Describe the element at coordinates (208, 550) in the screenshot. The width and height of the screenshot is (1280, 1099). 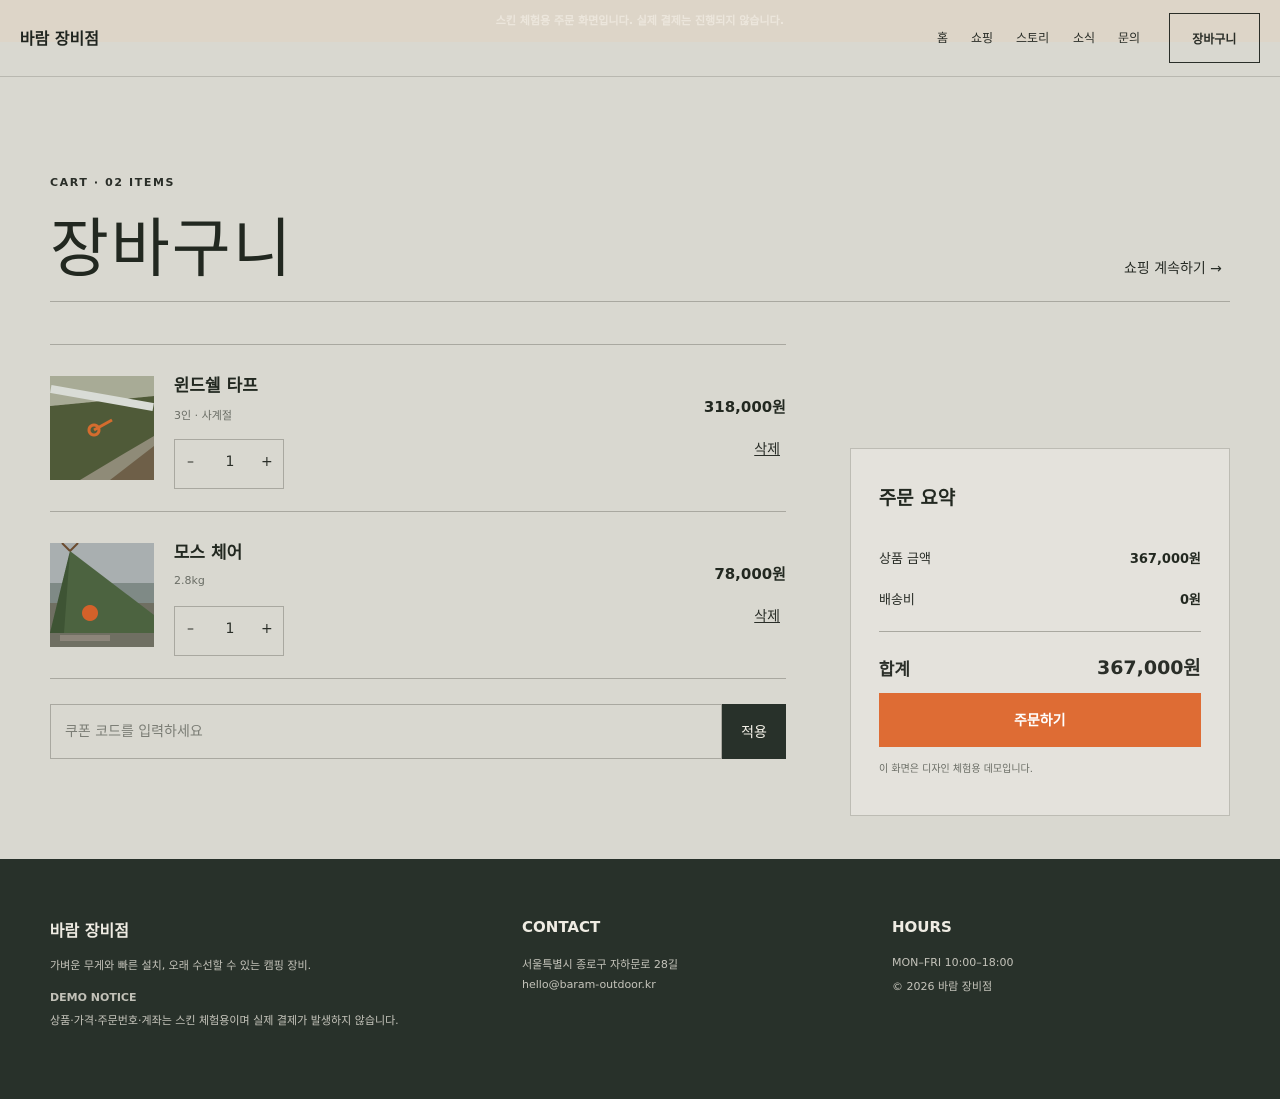
I see `cart-item-name: 모스 체어` at that location.